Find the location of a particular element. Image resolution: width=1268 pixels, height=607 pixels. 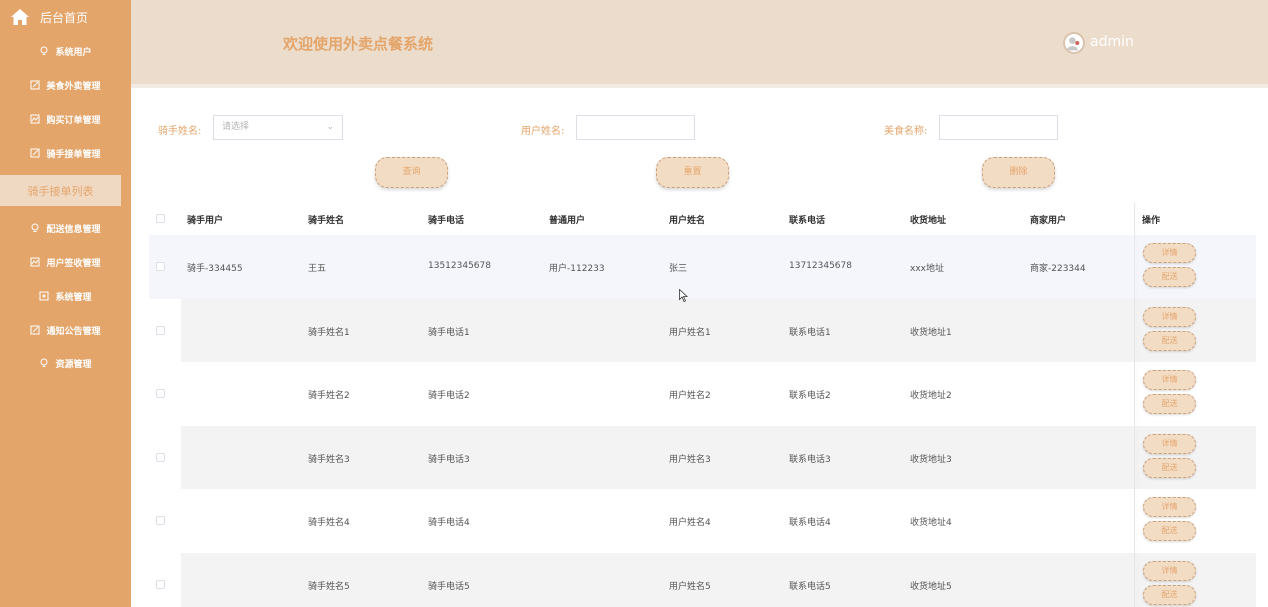

table-row: 骑手姓名5 骑手电话5 用户姓名5 联系电话5 收货地址5 详情 配送 is located at coordinates (702, 579).